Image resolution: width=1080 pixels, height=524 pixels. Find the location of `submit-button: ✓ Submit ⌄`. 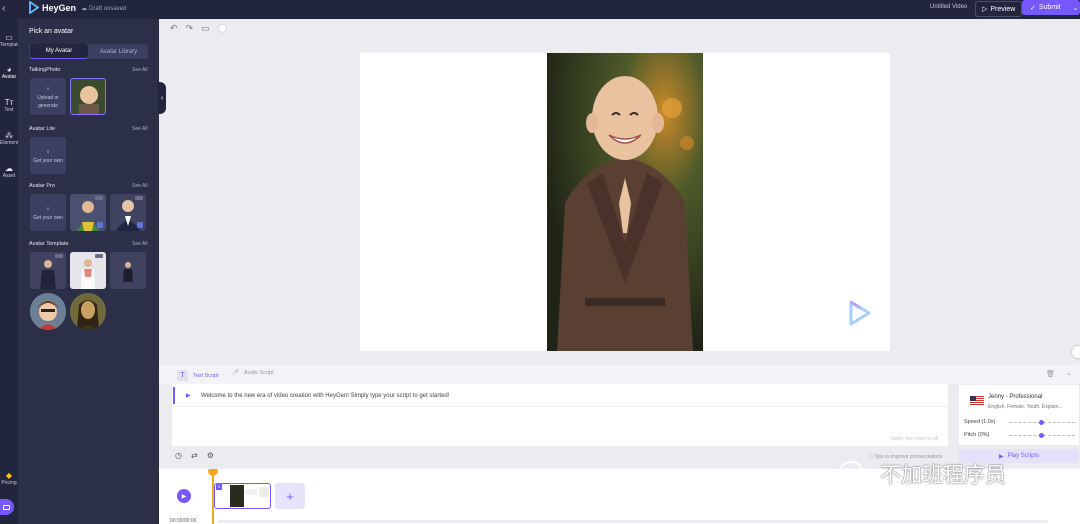

submit-button: ✓ Submit ⌄ is located at coordinates (1051, 7).